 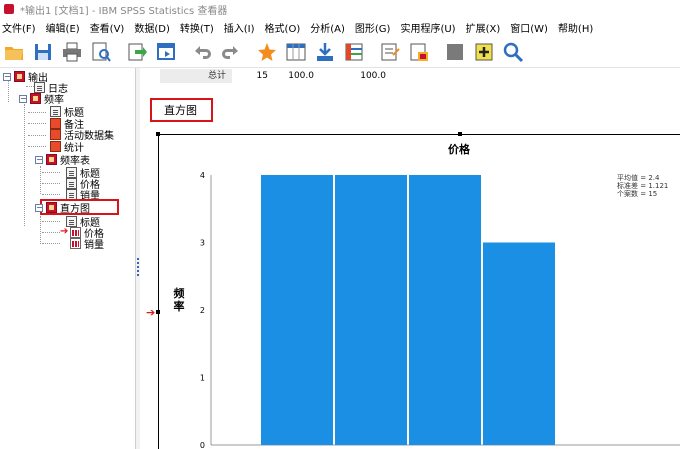 I want to click on y-tick-label: 2, so click(x=202, y=310).